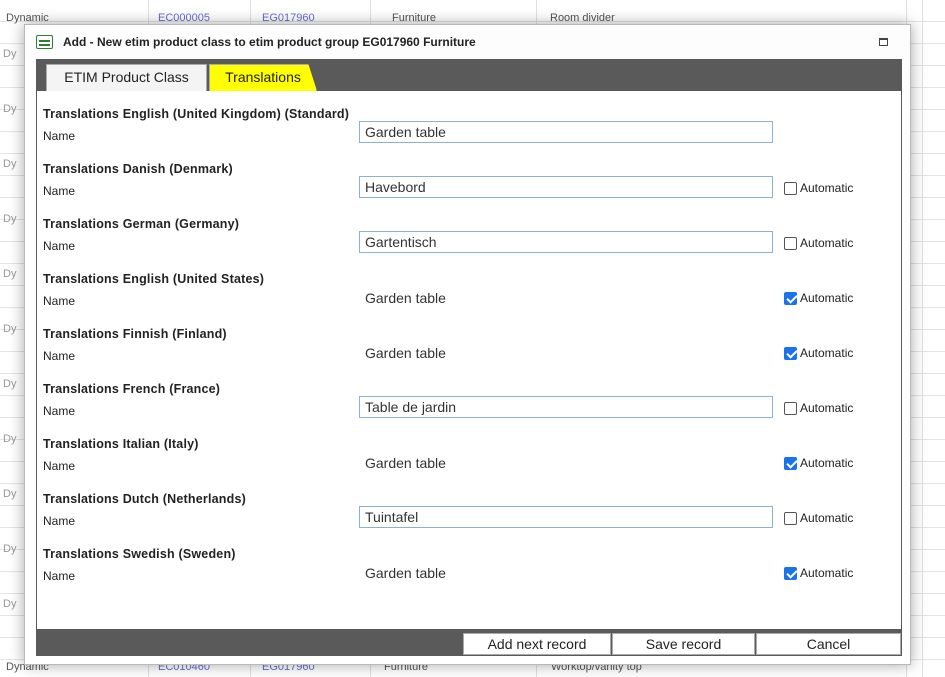 The width and height of the screenshot is (945, 677). What do you see at coordinates (135, 334) in the screenshot?
I see `section-heading: Translations Finnish (Finland)` at bounding box center [135, 334].